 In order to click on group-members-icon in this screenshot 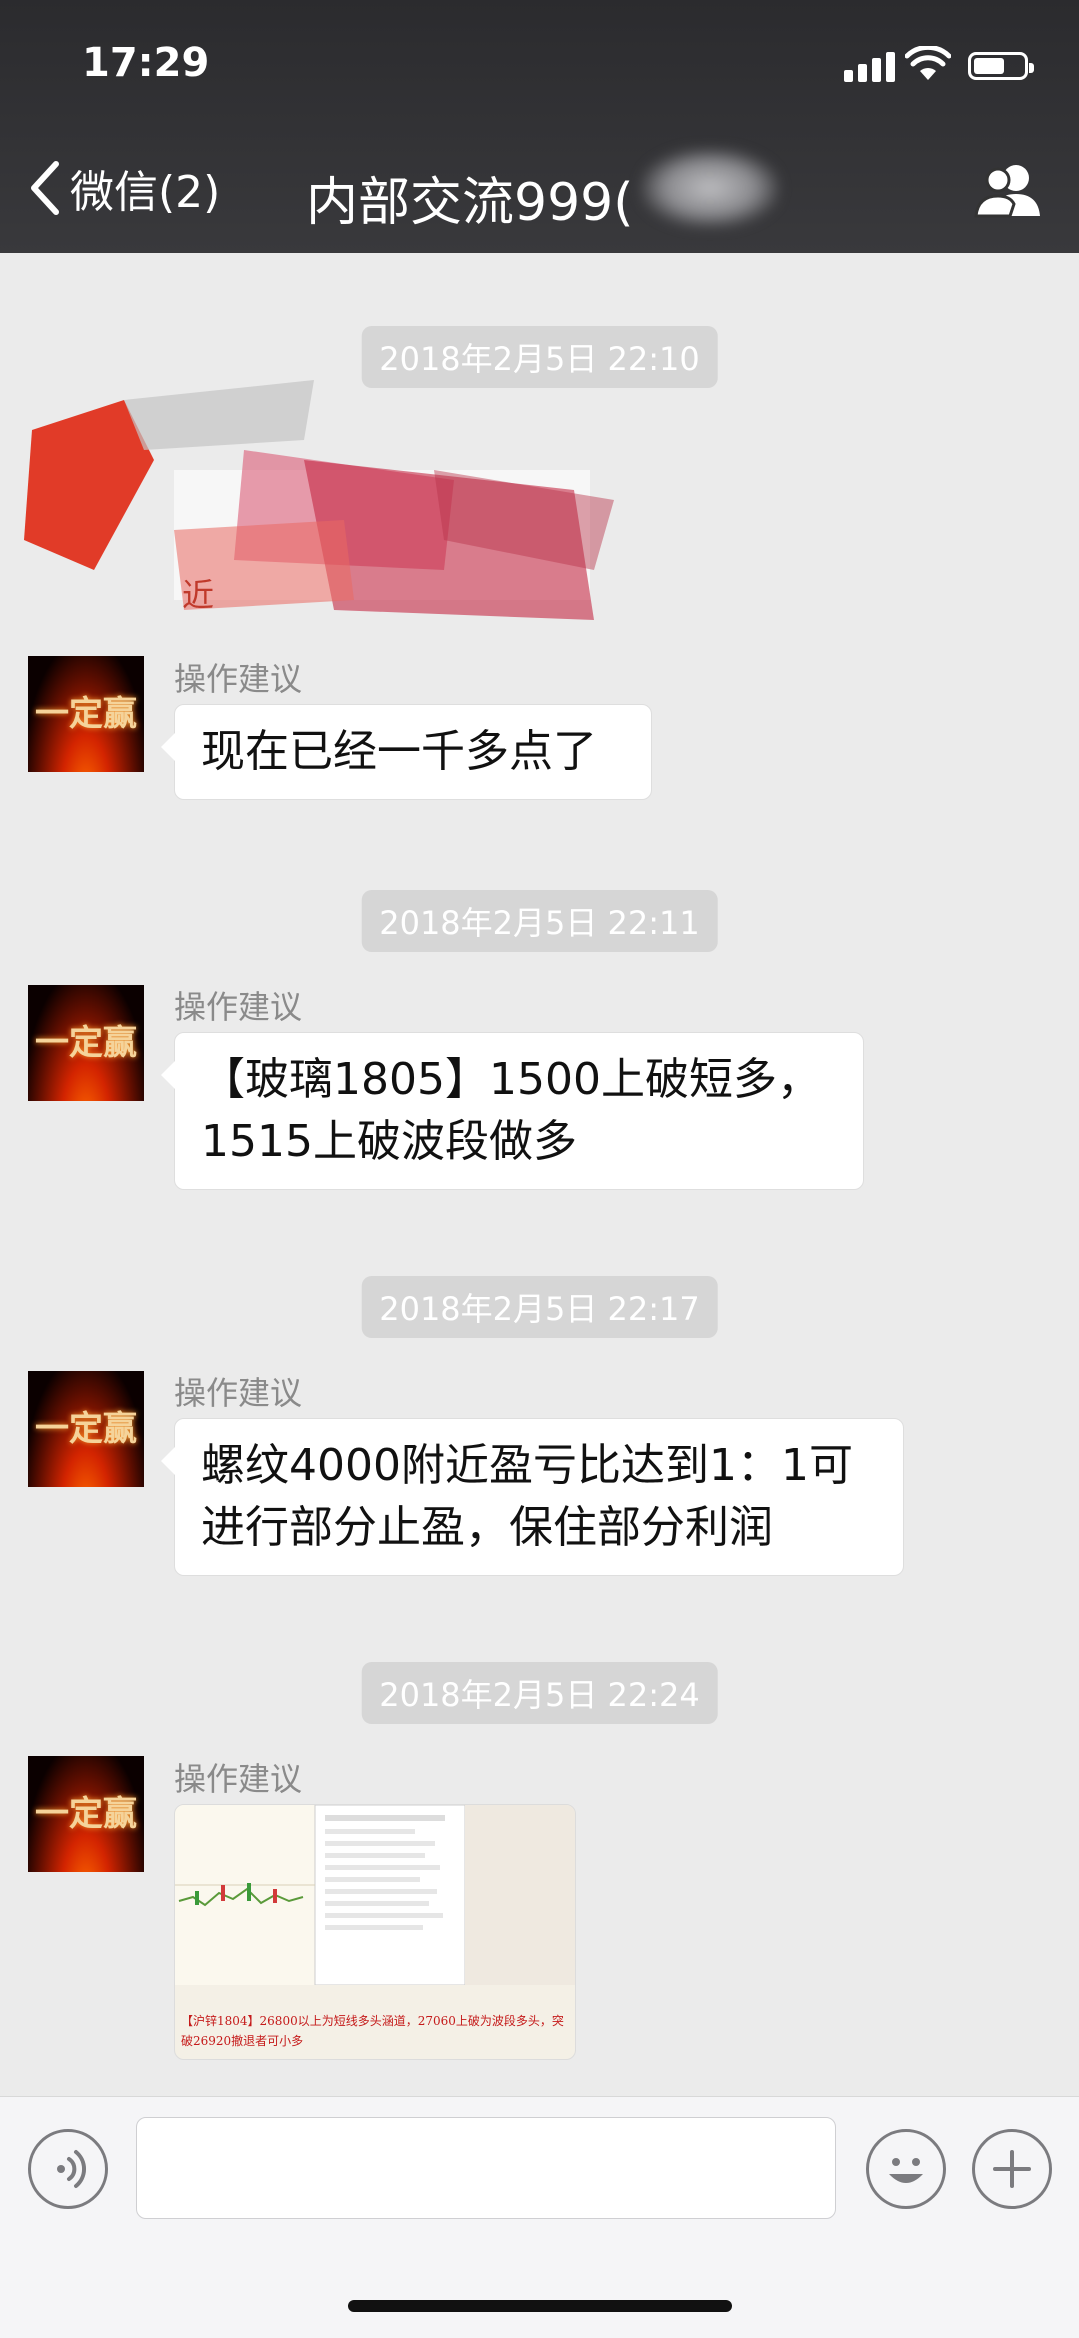, I will do `click(1009, 190)`.